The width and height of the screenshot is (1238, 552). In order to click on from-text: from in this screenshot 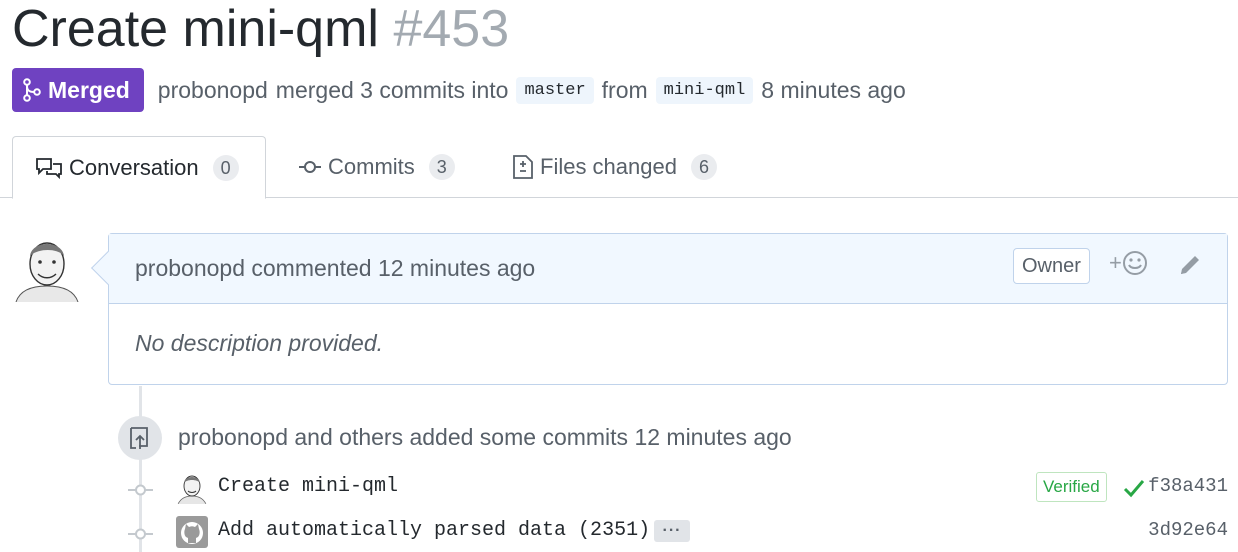, I will do `click(624, 89)`.